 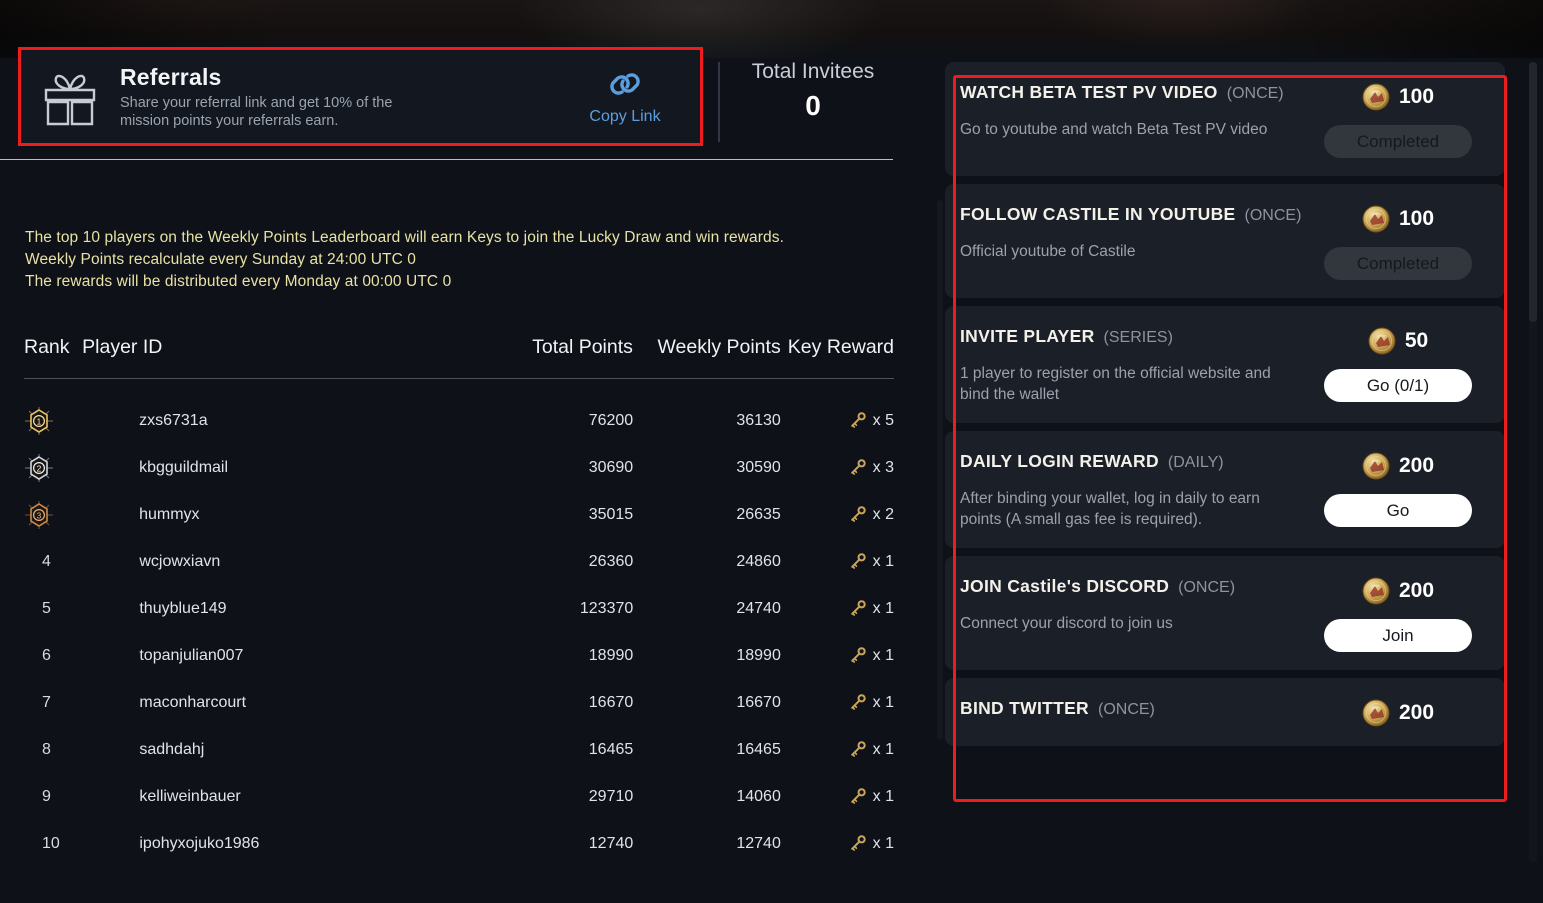 What do you see at coordinates (758, 608) in the screenshot?
I see `weekly-points-value: 24740` at bounding box center [758, 608].